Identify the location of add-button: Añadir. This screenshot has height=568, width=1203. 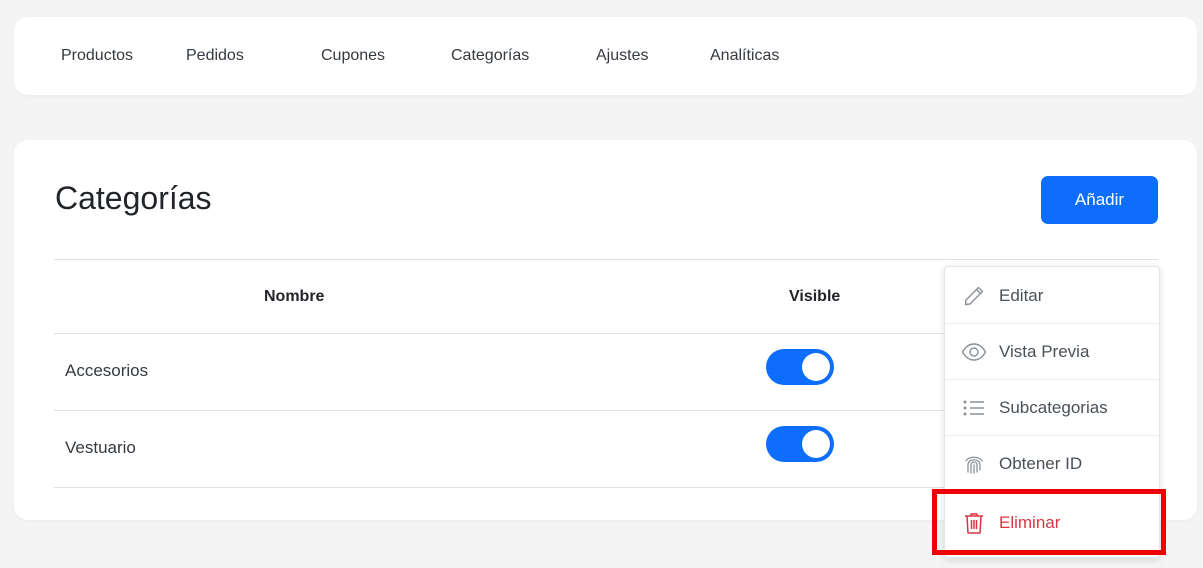
(1099, 200).